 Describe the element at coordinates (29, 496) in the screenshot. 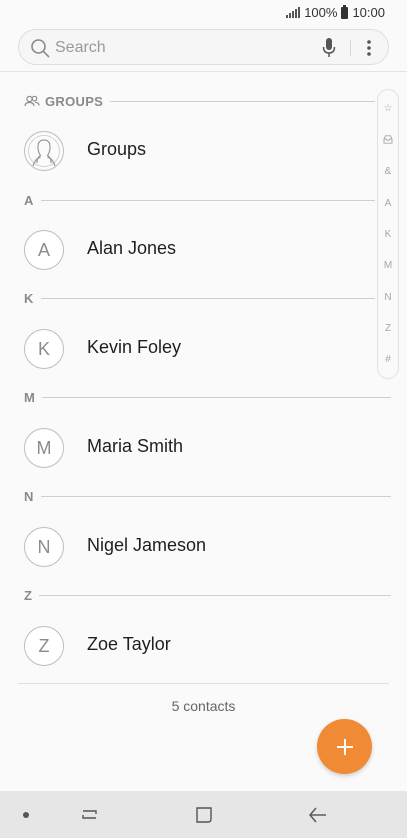

I see `section-header-label: N` at that location.